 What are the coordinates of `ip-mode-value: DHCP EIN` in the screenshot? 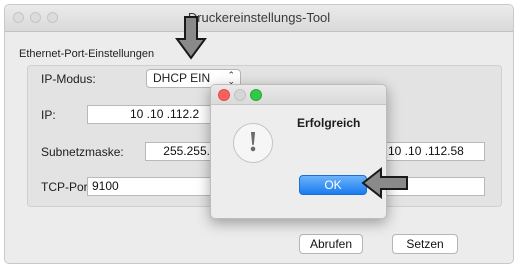 It's located at (182, 78).